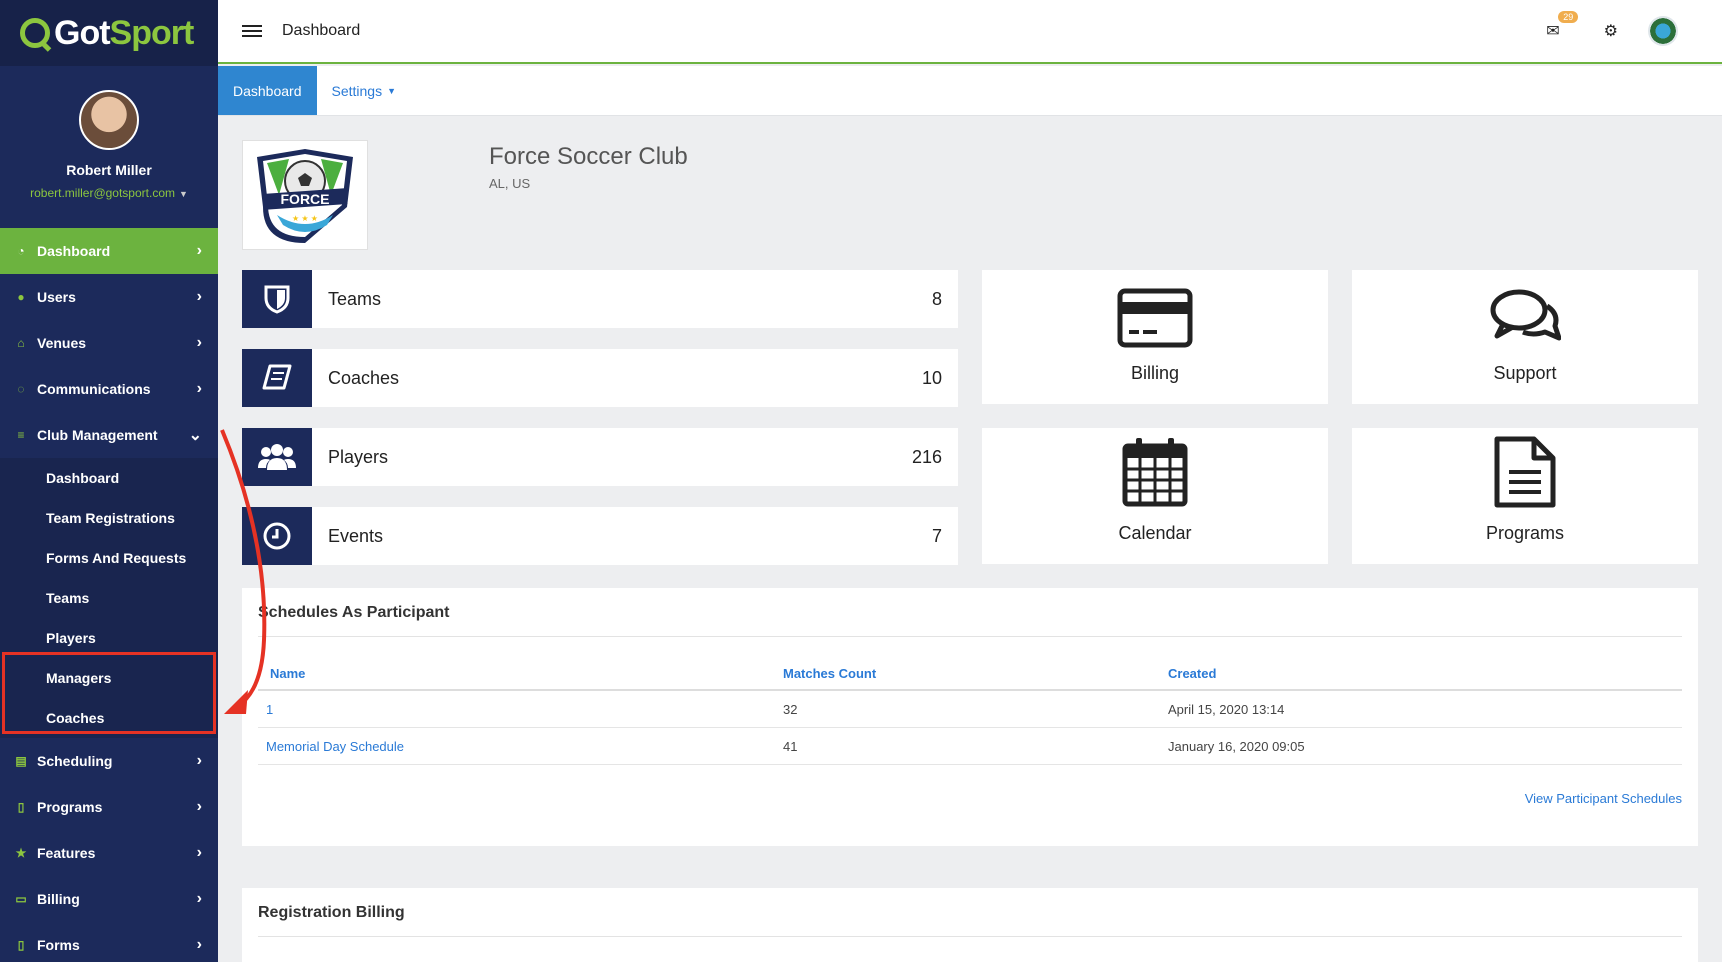 The width and height of the screenshot is (1722, 962). Describe the element at coordinates (252, 31) in the screenshot. I see `menu-toggle-icon` at that location.